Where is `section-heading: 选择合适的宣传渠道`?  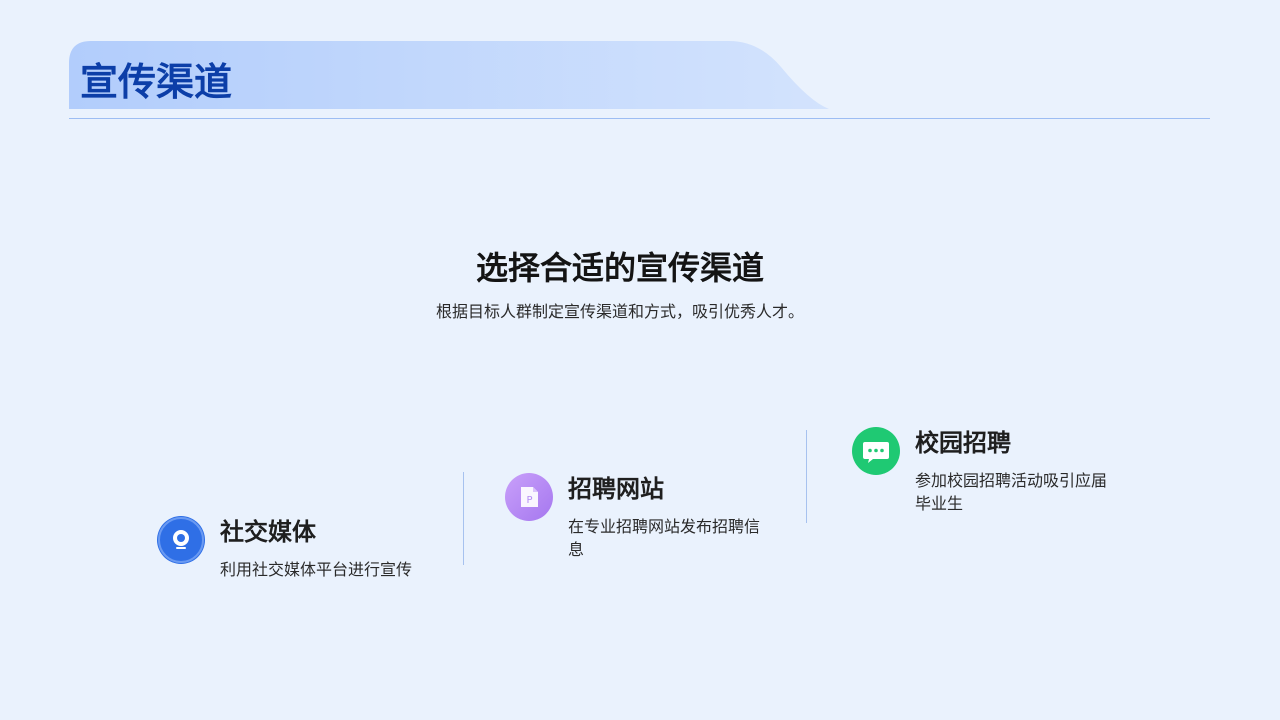
section-heading: 选择合适的宣传渠道 is located at coordinates (619, 268).